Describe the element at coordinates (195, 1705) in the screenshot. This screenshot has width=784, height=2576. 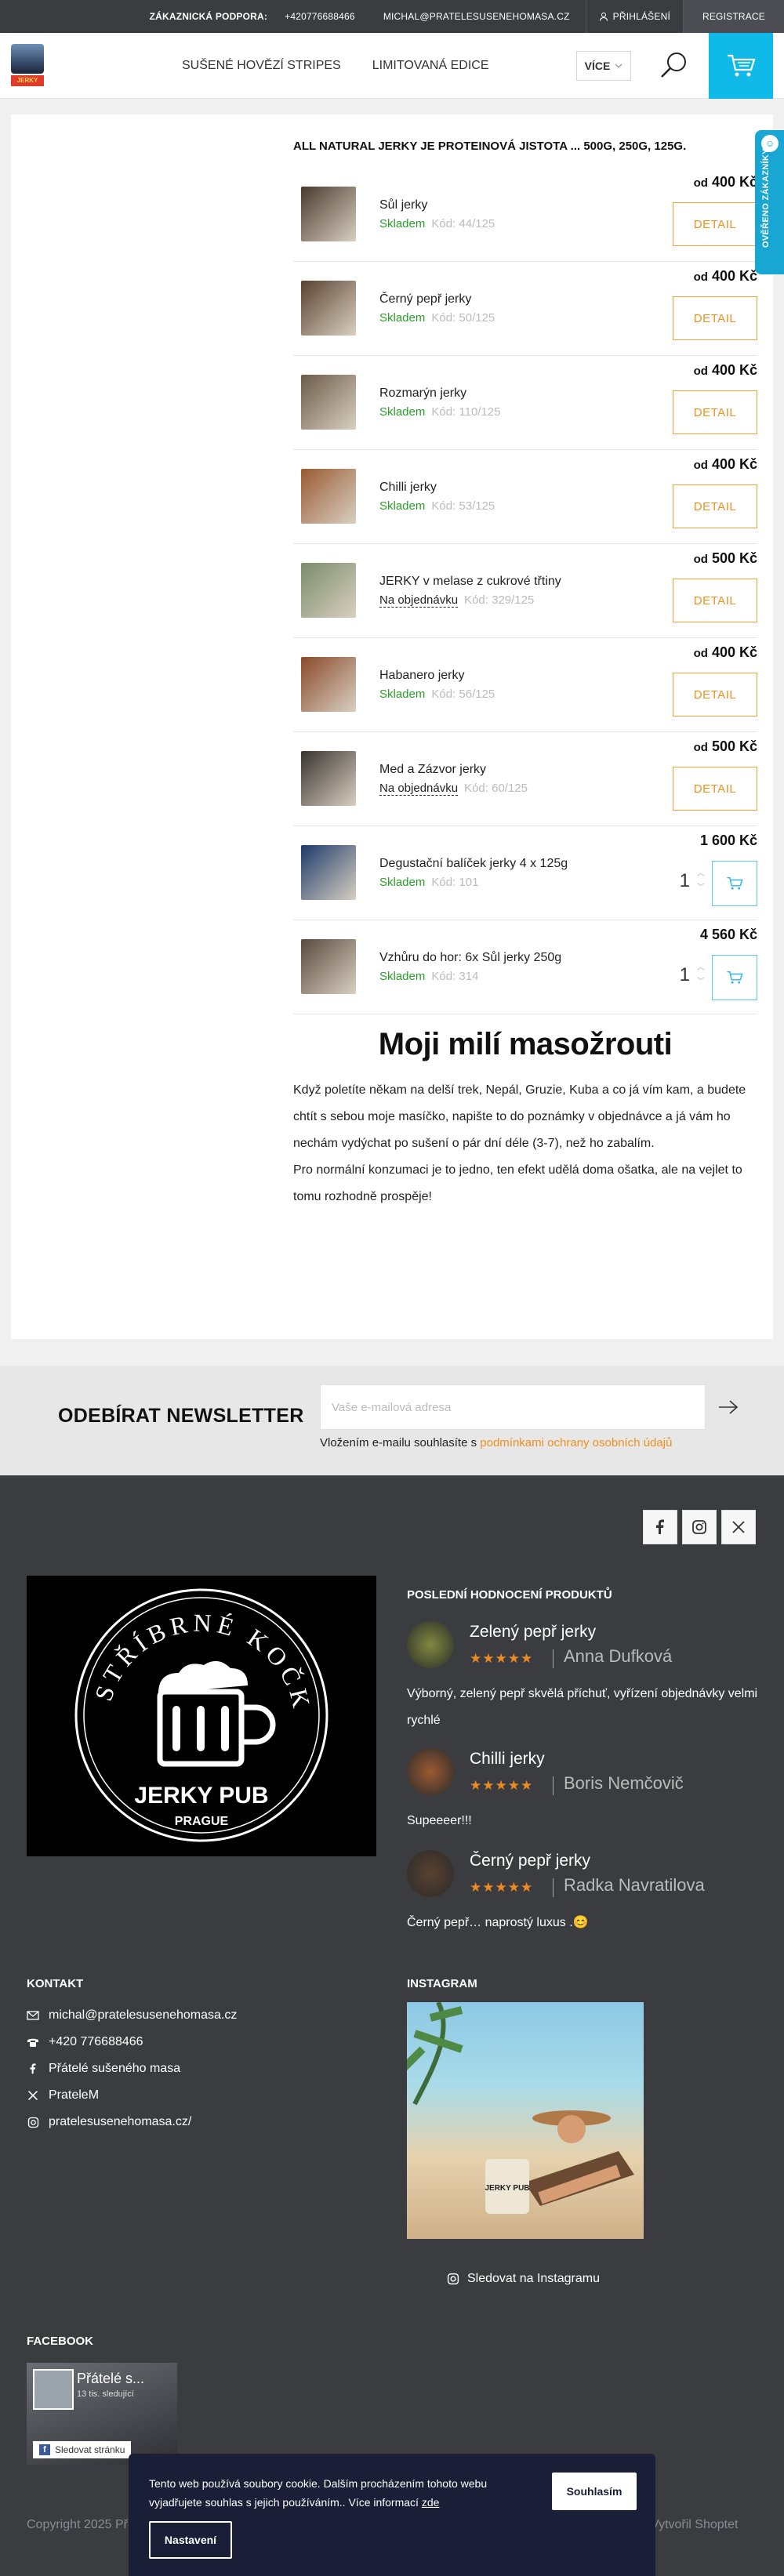
I see `jerky-pub-banner: U STŘÍBRNÉ KOČKY JERKY PUB PRAGUE` at that location.